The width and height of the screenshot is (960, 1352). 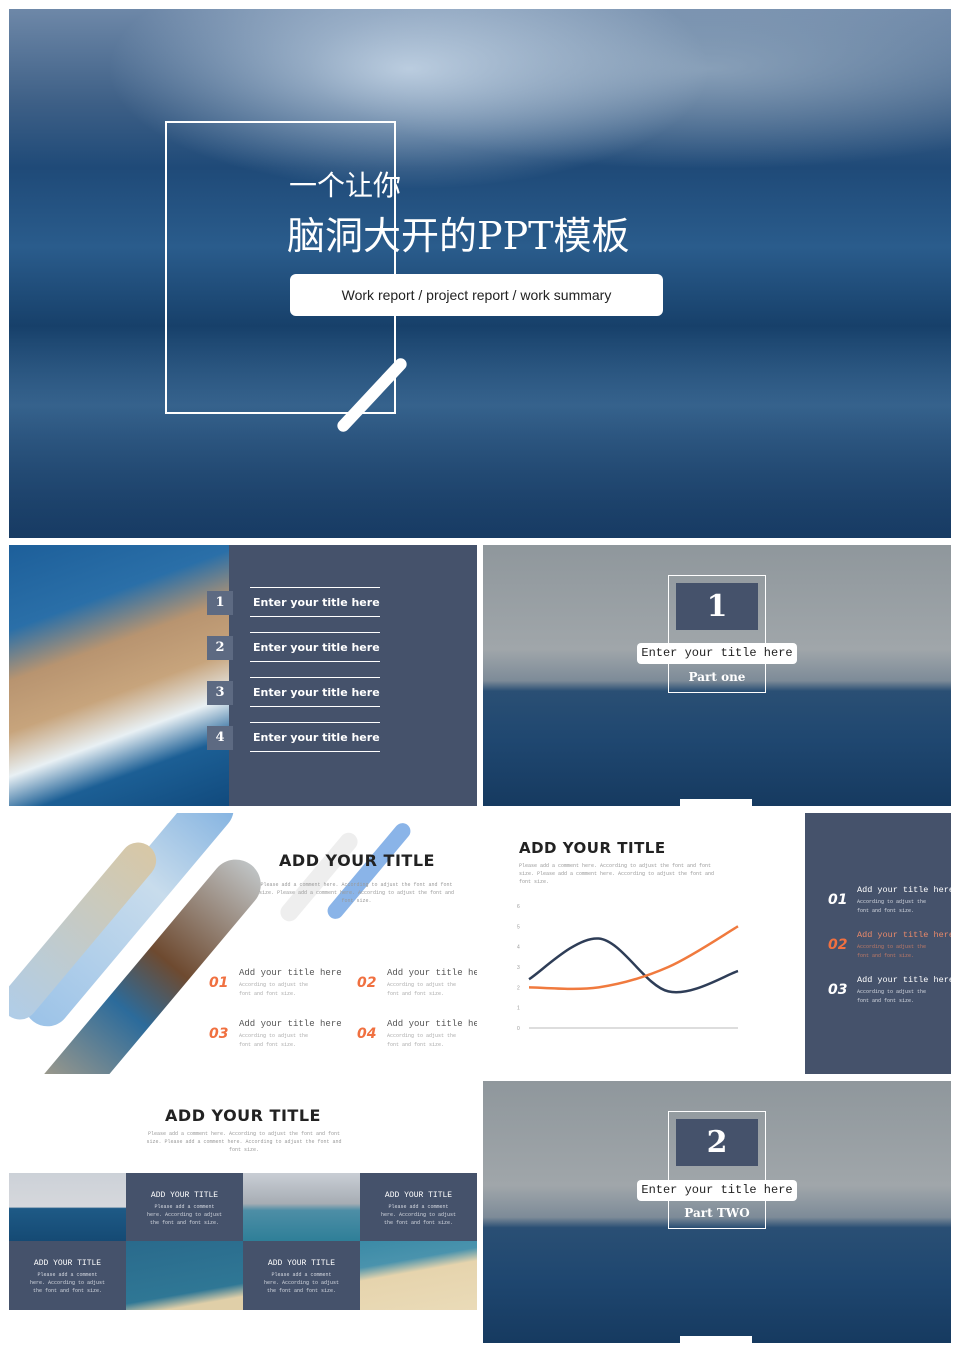 What do you see at coordinates (518, 968) in the screenshot?
I see `y-tick-label: 3` at bounding box center [518, 968].